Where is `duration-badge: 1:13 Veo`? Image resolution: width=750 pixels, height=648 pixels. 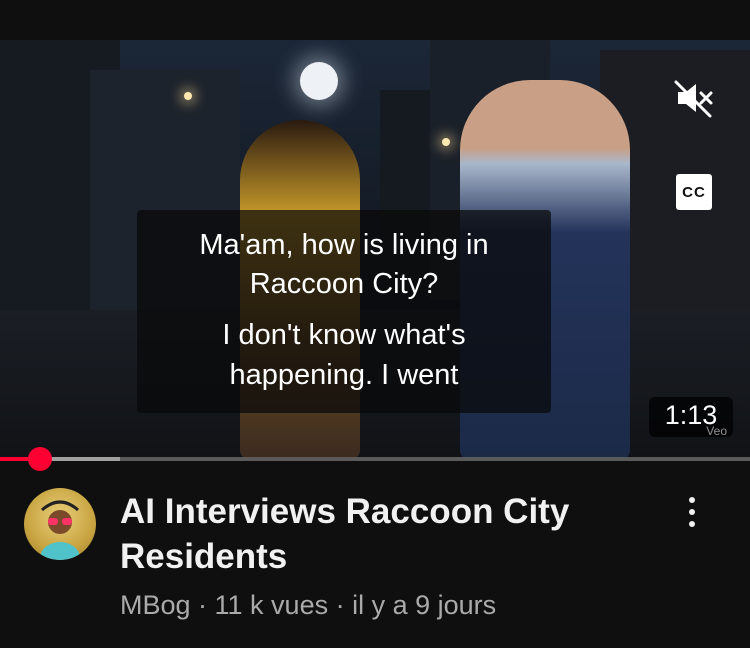
duration-badge: 1:13 Veo is located at coordinates (691, 417).